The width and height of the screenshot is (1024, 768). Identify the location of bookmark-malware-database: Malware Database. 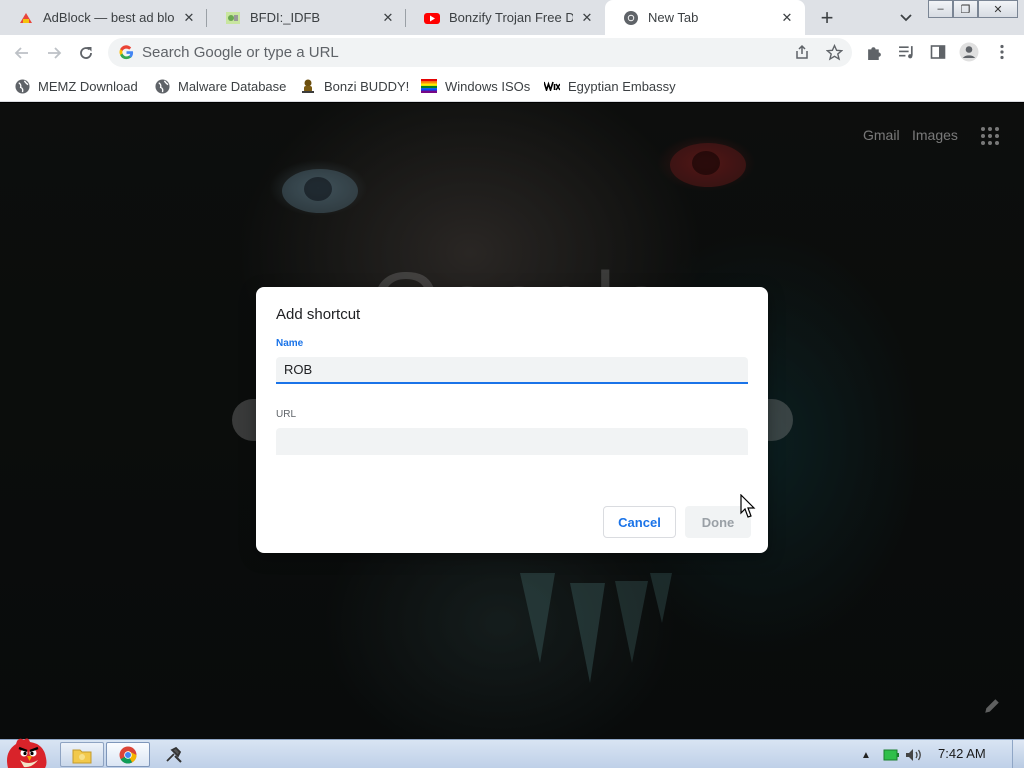
(220, 86).